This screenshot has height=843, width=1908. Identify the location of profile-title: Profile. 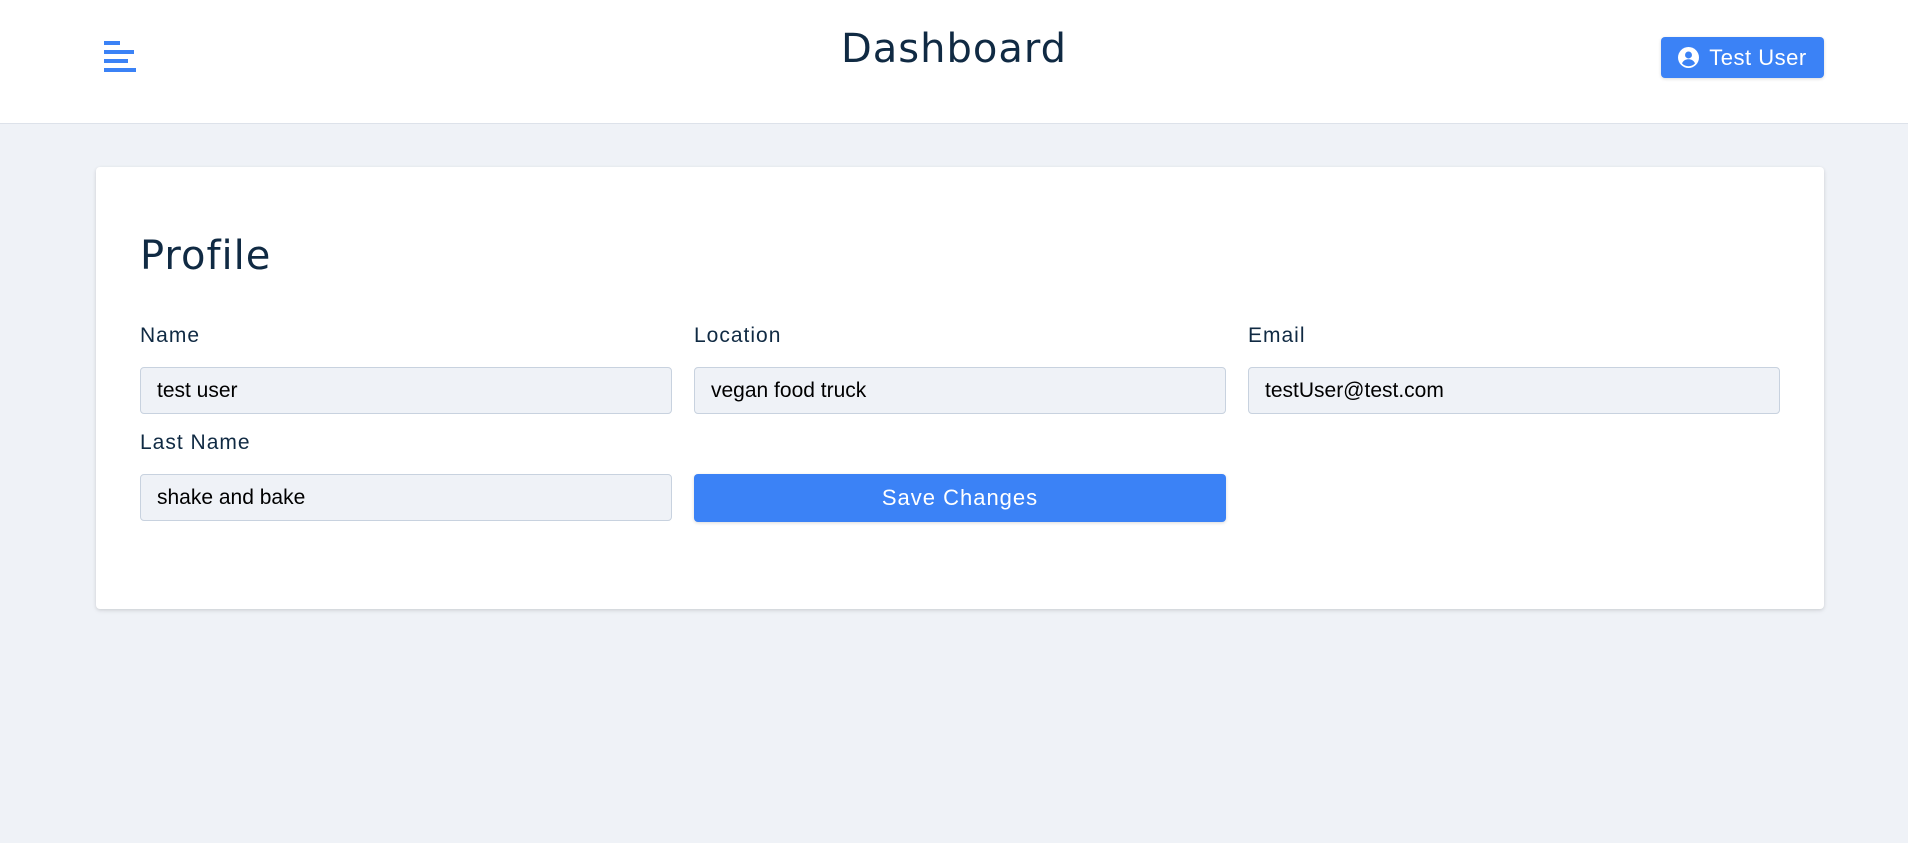
(206, 256).